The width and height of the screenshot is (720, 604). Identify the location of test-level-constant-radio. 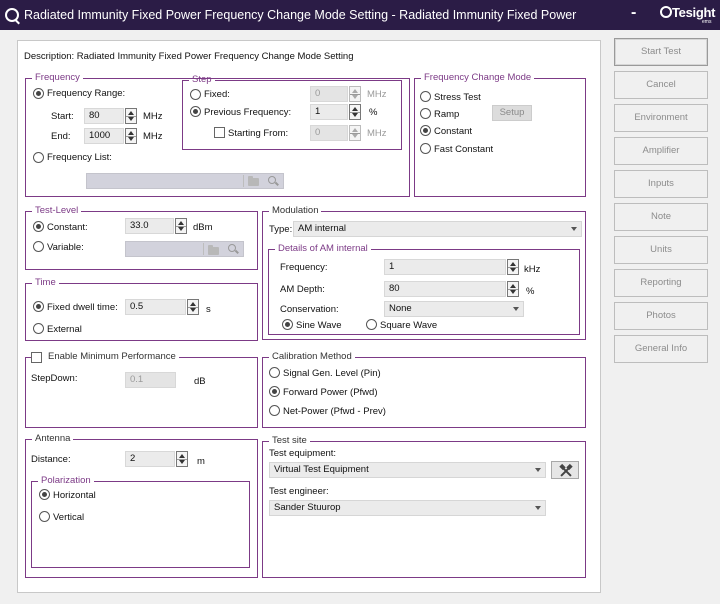
(38, 226).